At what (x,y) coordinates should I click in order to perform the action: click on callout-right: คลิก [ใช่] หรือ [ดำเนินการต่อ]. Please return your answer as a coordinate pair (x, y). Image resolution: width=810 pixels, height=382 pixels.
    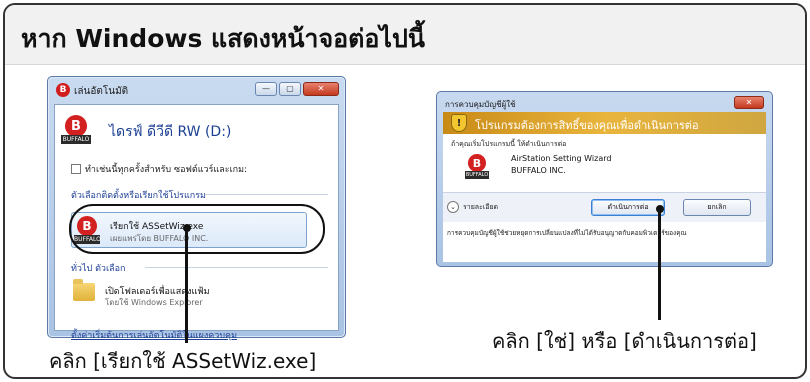
    Looking at the image, I should click on (624, 341).